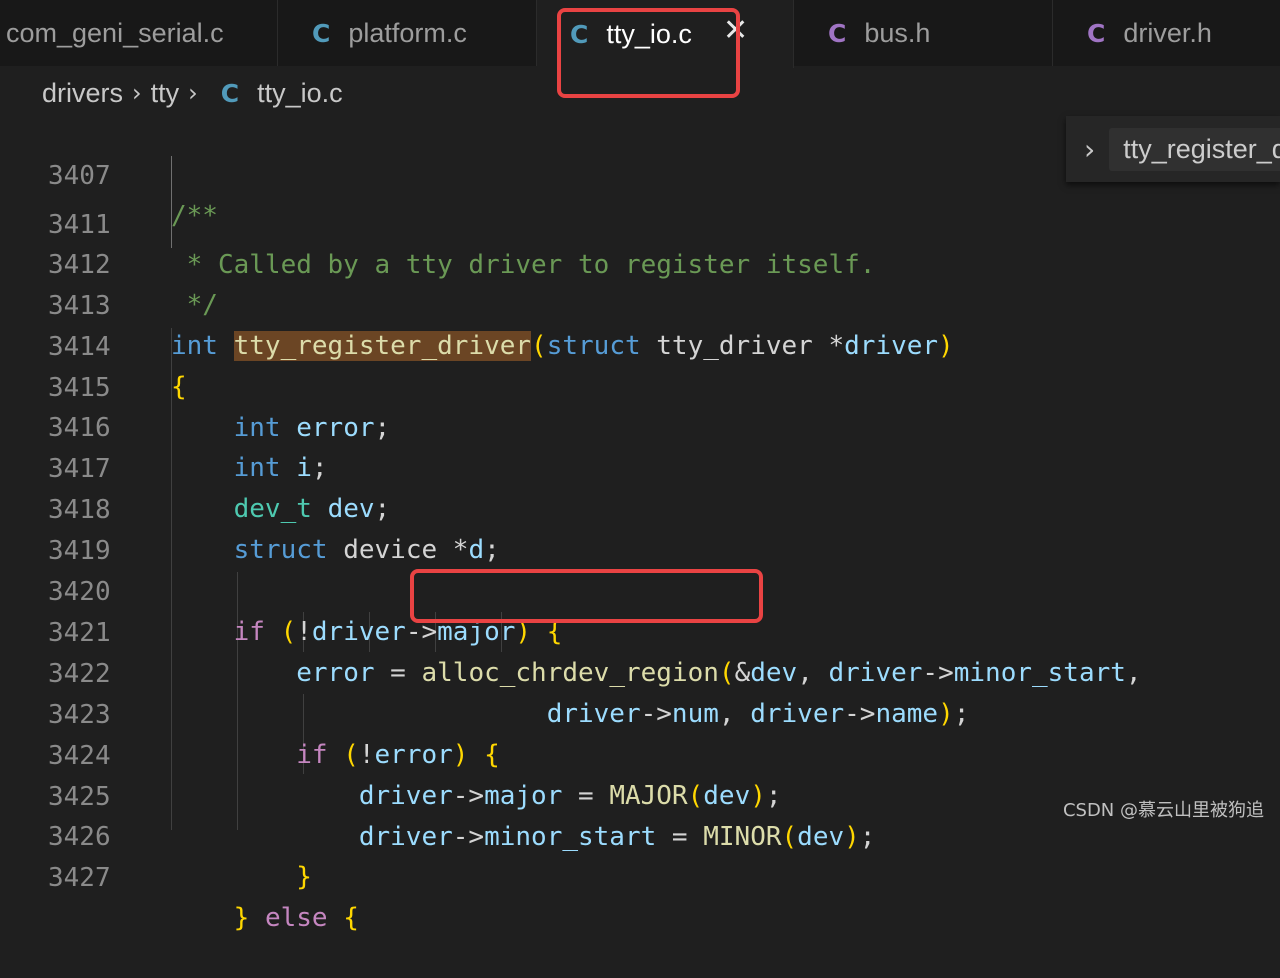  I want to click on tab-label: bus.h, so click(897, 32).